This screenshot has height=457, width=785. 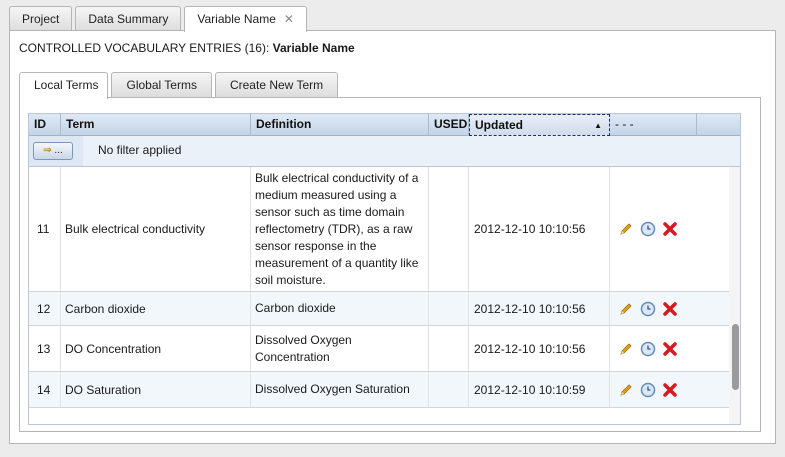 I want to click on grid-header: ID Term Definition USED Updated ▲ - - -, so click(x=384, y=125).